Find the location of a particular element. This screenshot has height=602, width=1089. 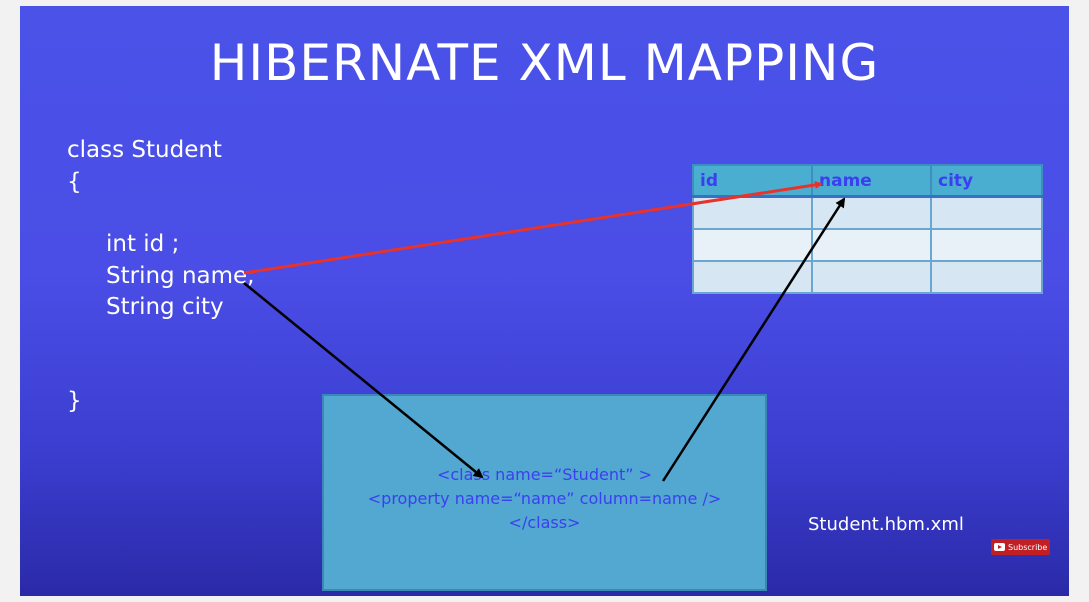

xml-to-column-arrow is located at coordinates (753, 339).